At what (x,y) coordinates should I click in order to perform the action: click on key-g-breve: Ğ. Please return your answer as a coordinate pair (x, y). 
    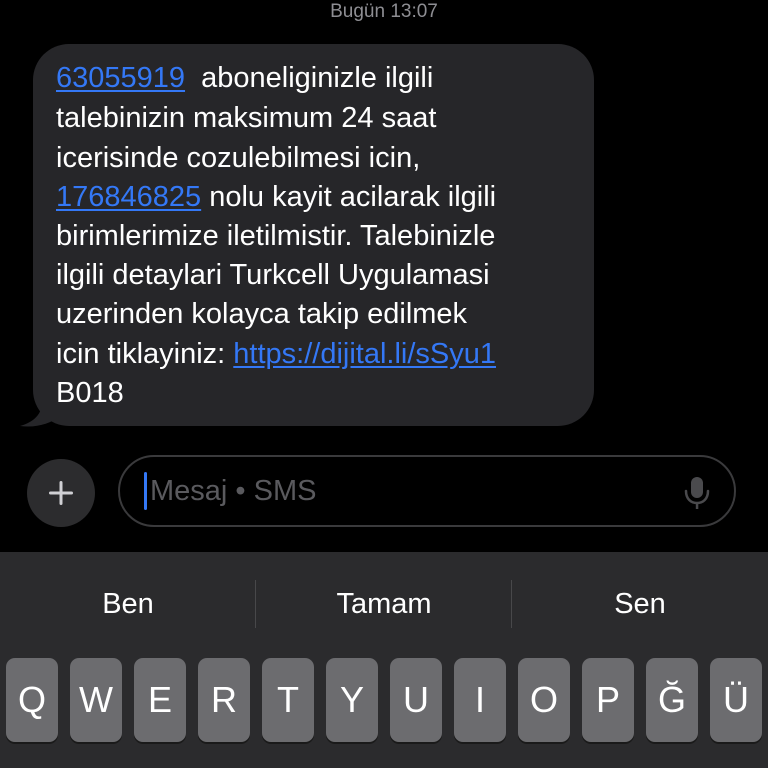
    Looking at the image, I should click on (672, 700).